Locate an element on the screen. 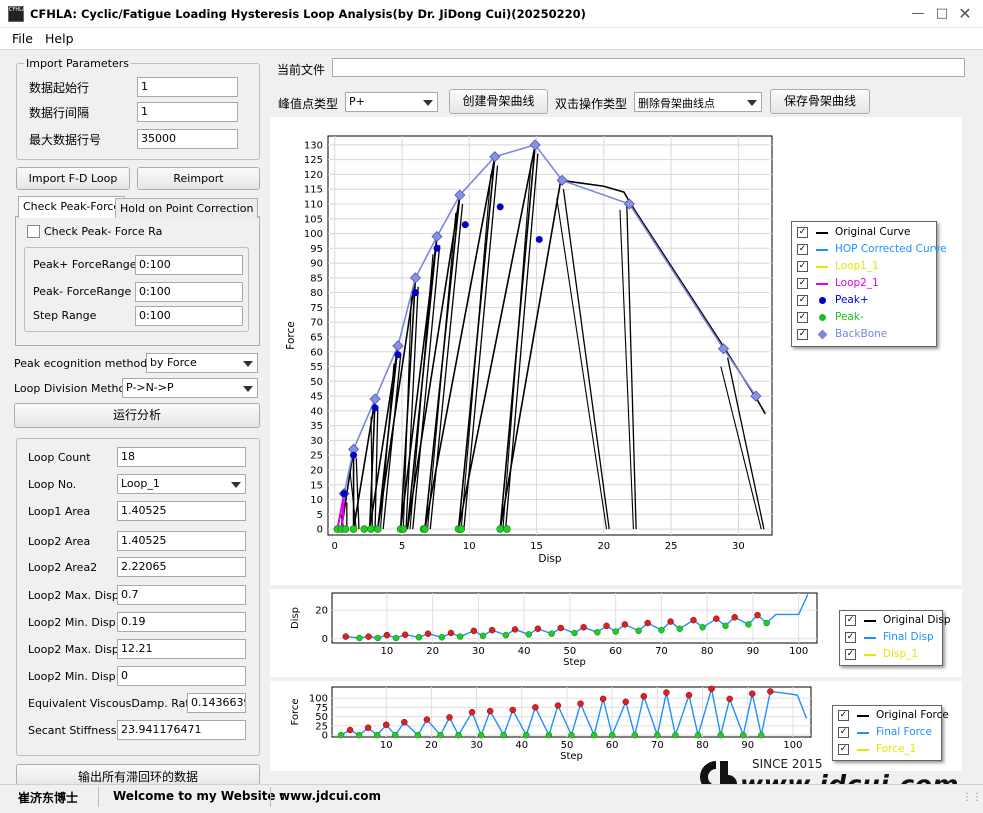 The image size is (983, 813). result-value: 0.7 is located at coordinates (181, 595).